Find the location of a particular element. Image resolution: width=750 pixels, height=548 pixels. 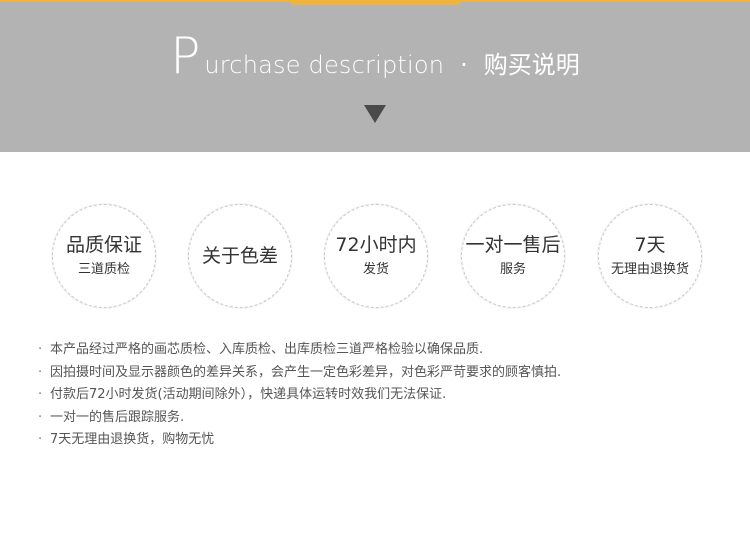

description-item: · 本产品经过严格的画芯质检、入库质检、出库质检三道严格检验以确保品质. is located at coordinates (299, 350).